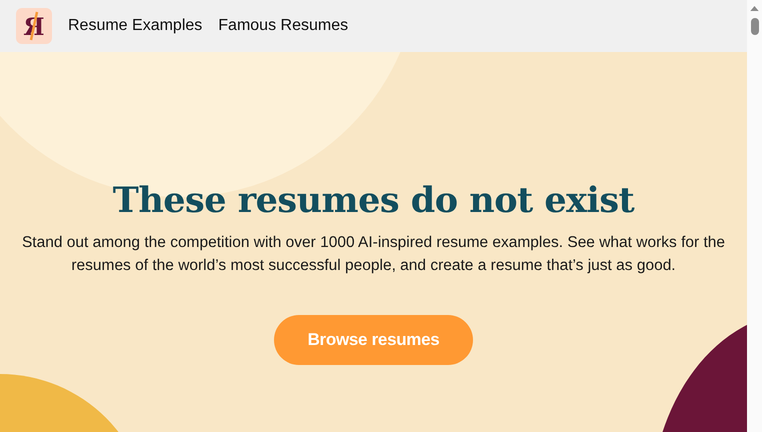  Describe the element at coordinates (135, 26) in the screenshot. I see `nav-link: Resume Examples` at that location.